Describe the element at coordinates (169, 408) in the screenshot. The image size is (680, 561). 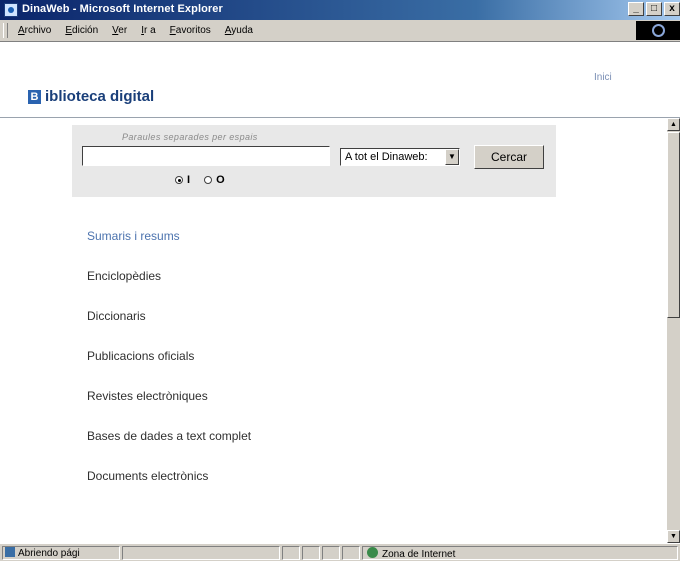
I see `link-revistes: Revistes electròniques` at that location.